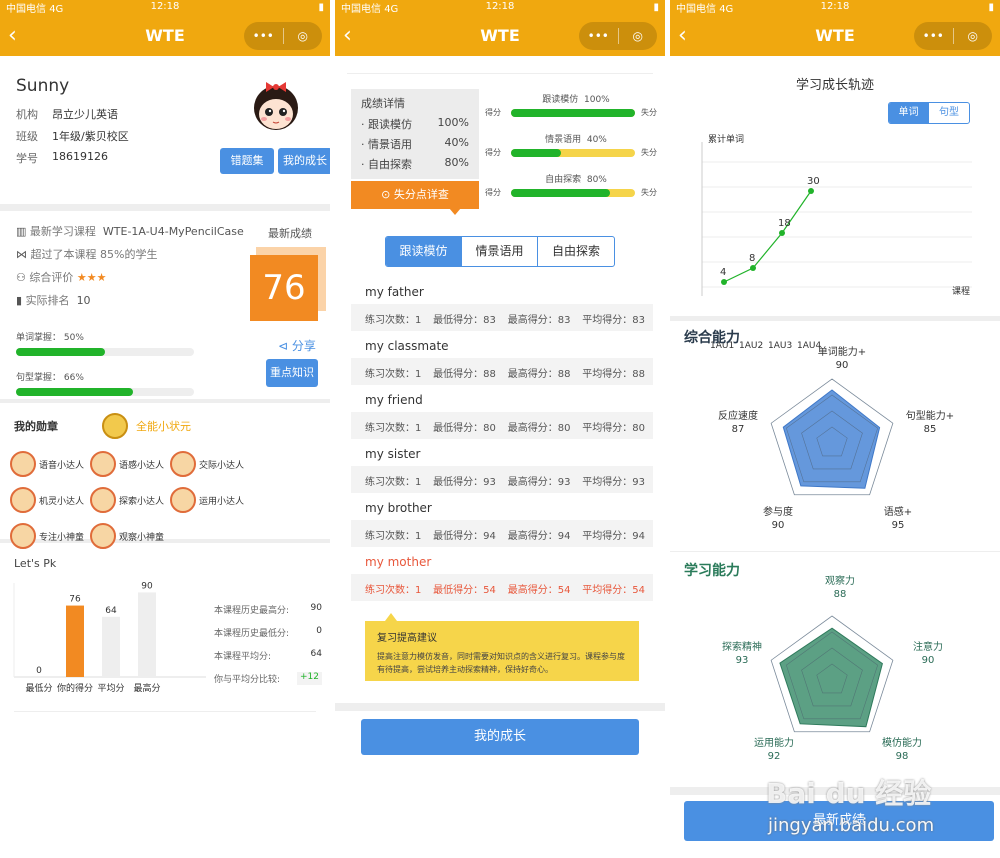 This screenshot has height=858, width=1000. I want to click on watermark: Bai du 经验, so click(849, 793).